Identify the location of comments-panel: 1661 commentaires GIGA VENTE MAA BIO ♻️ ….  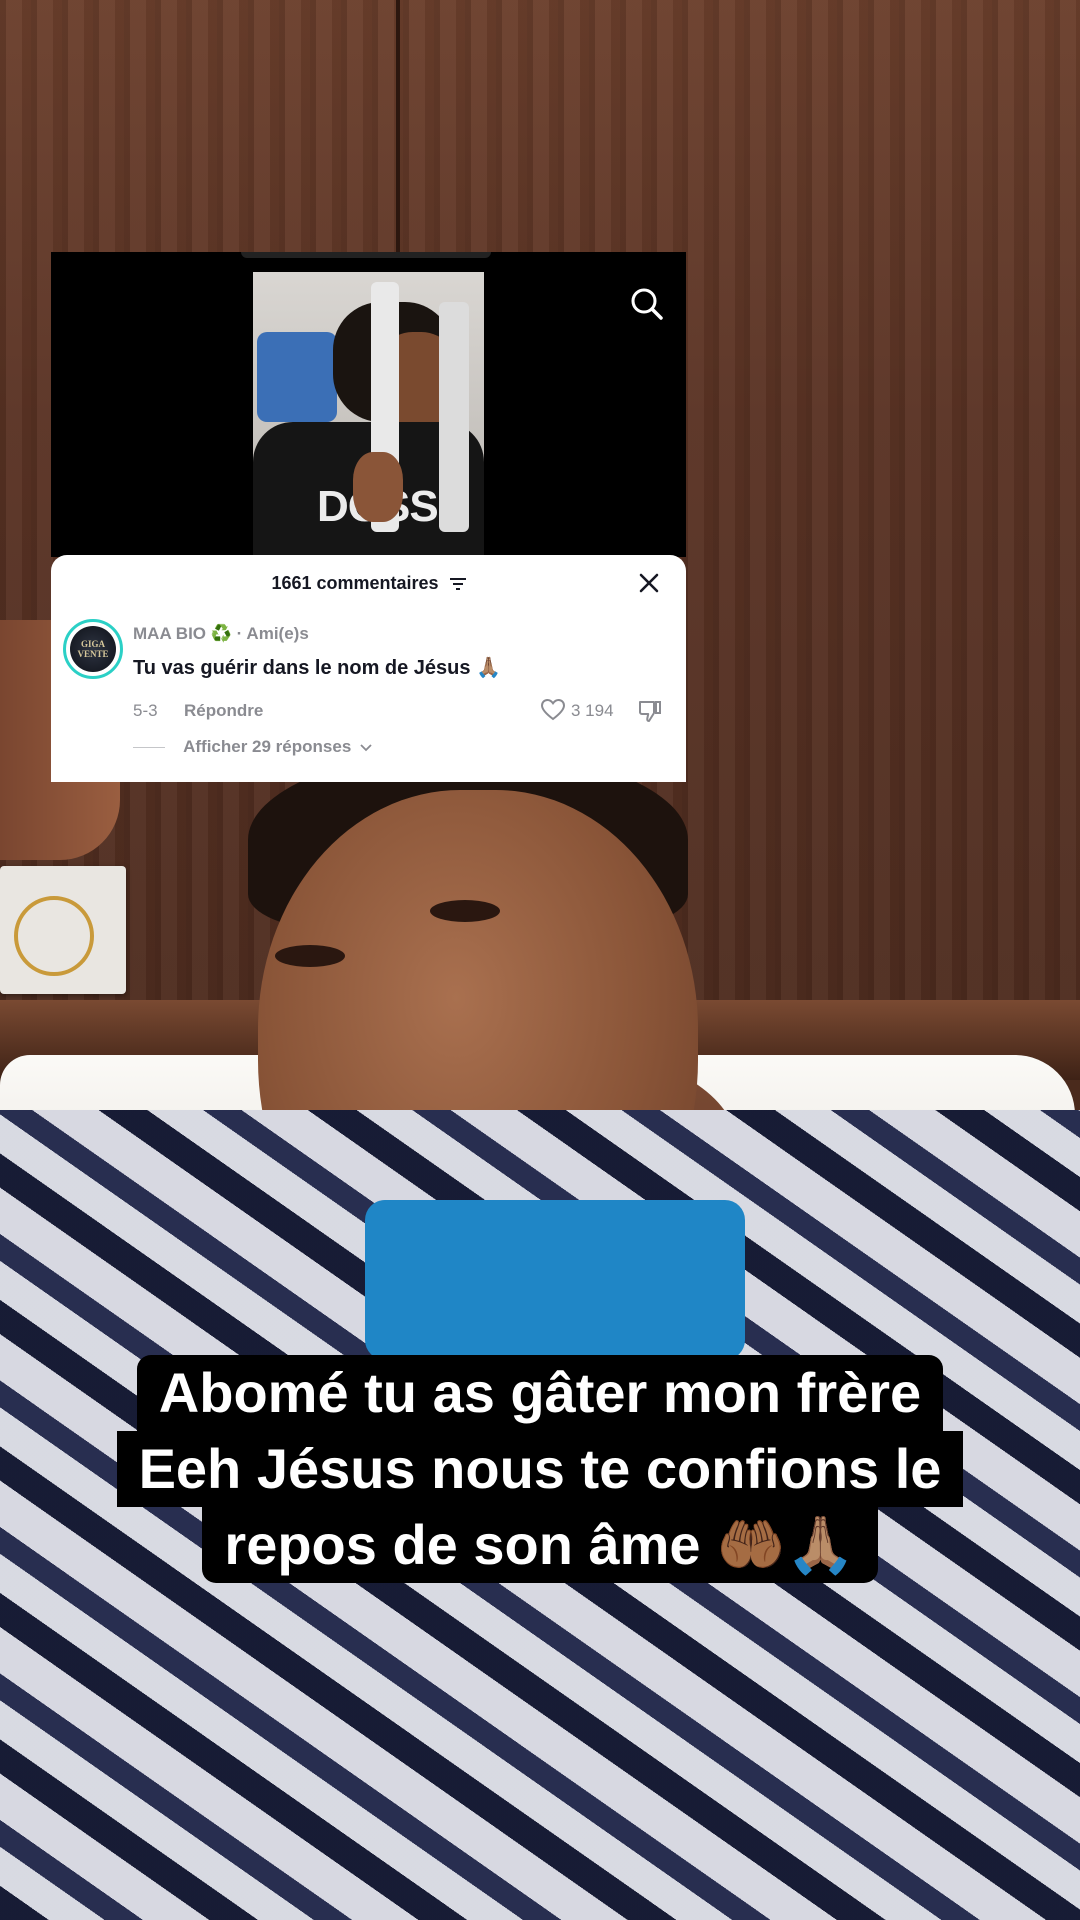
(368, 668).